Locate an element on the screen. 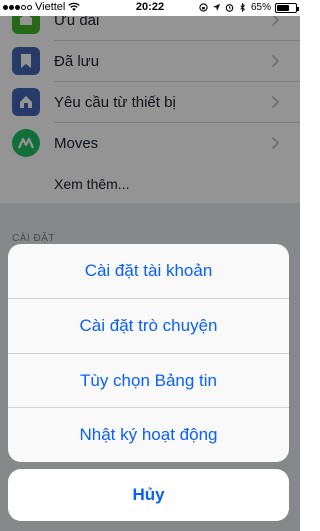 This screenshot has height=531, width=320. chat-settings-option: Cài đặt trò chuyện is located at coordinates (148, 326).